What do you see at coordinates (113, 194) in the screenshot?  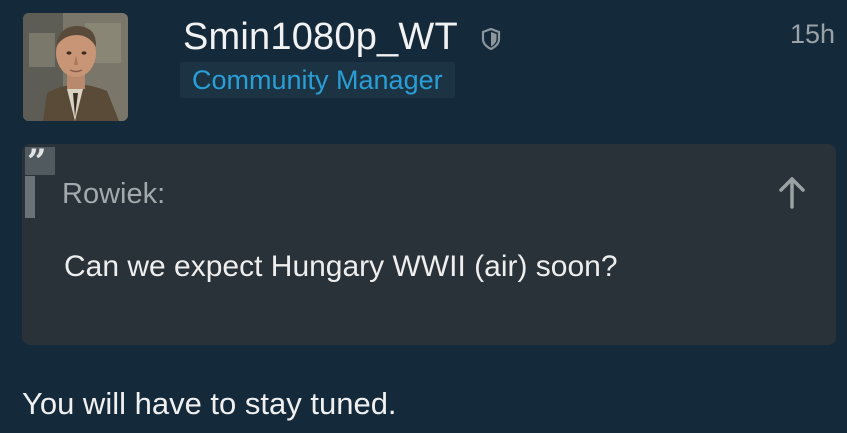 I see `quote-author: Rowiek:` at bounding box center [113, 194].